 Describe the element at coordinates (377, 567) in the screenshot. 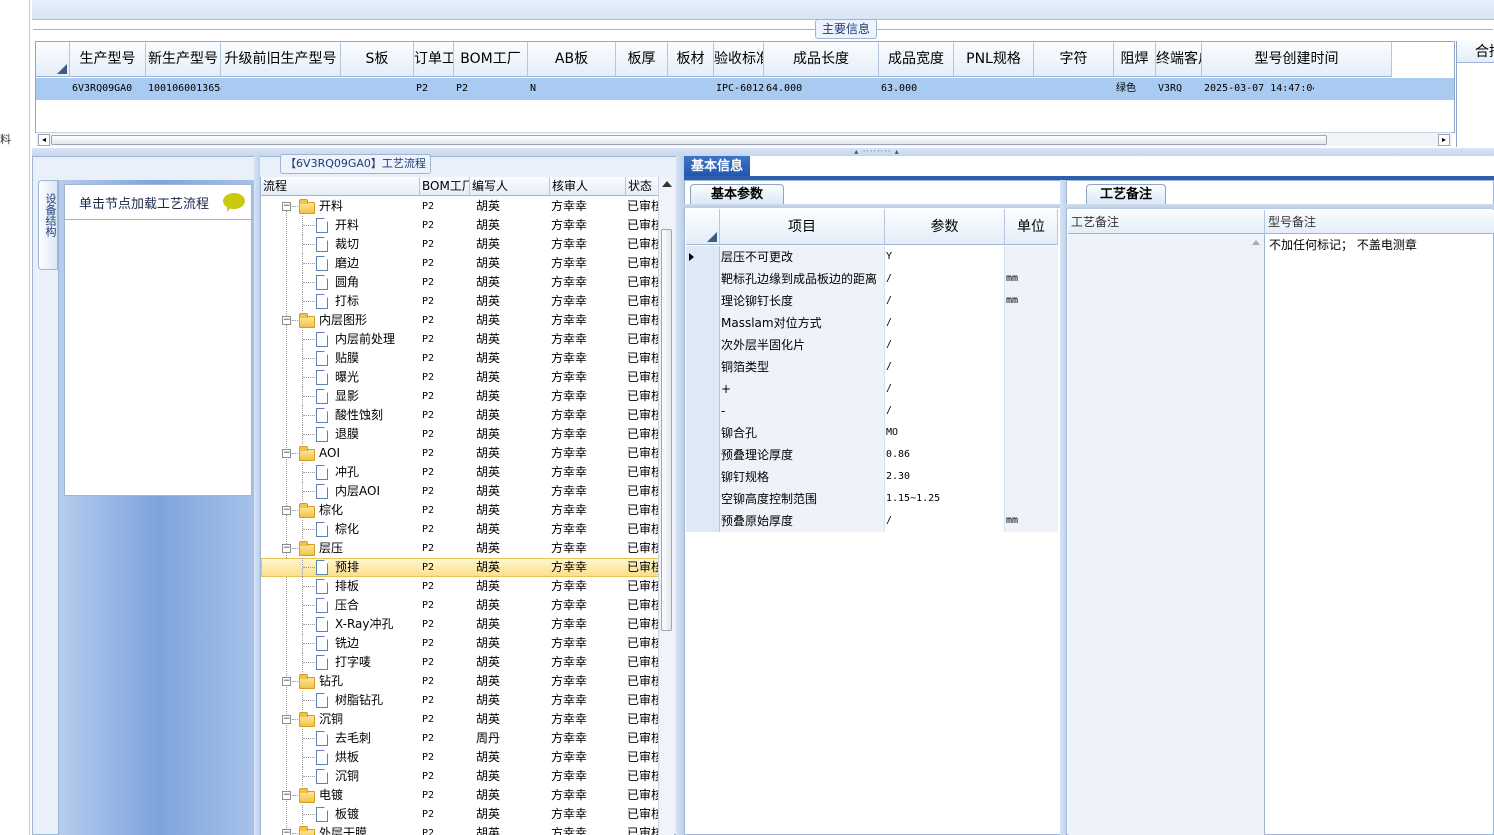

I see `tree-cell-name: 预排` at that location.